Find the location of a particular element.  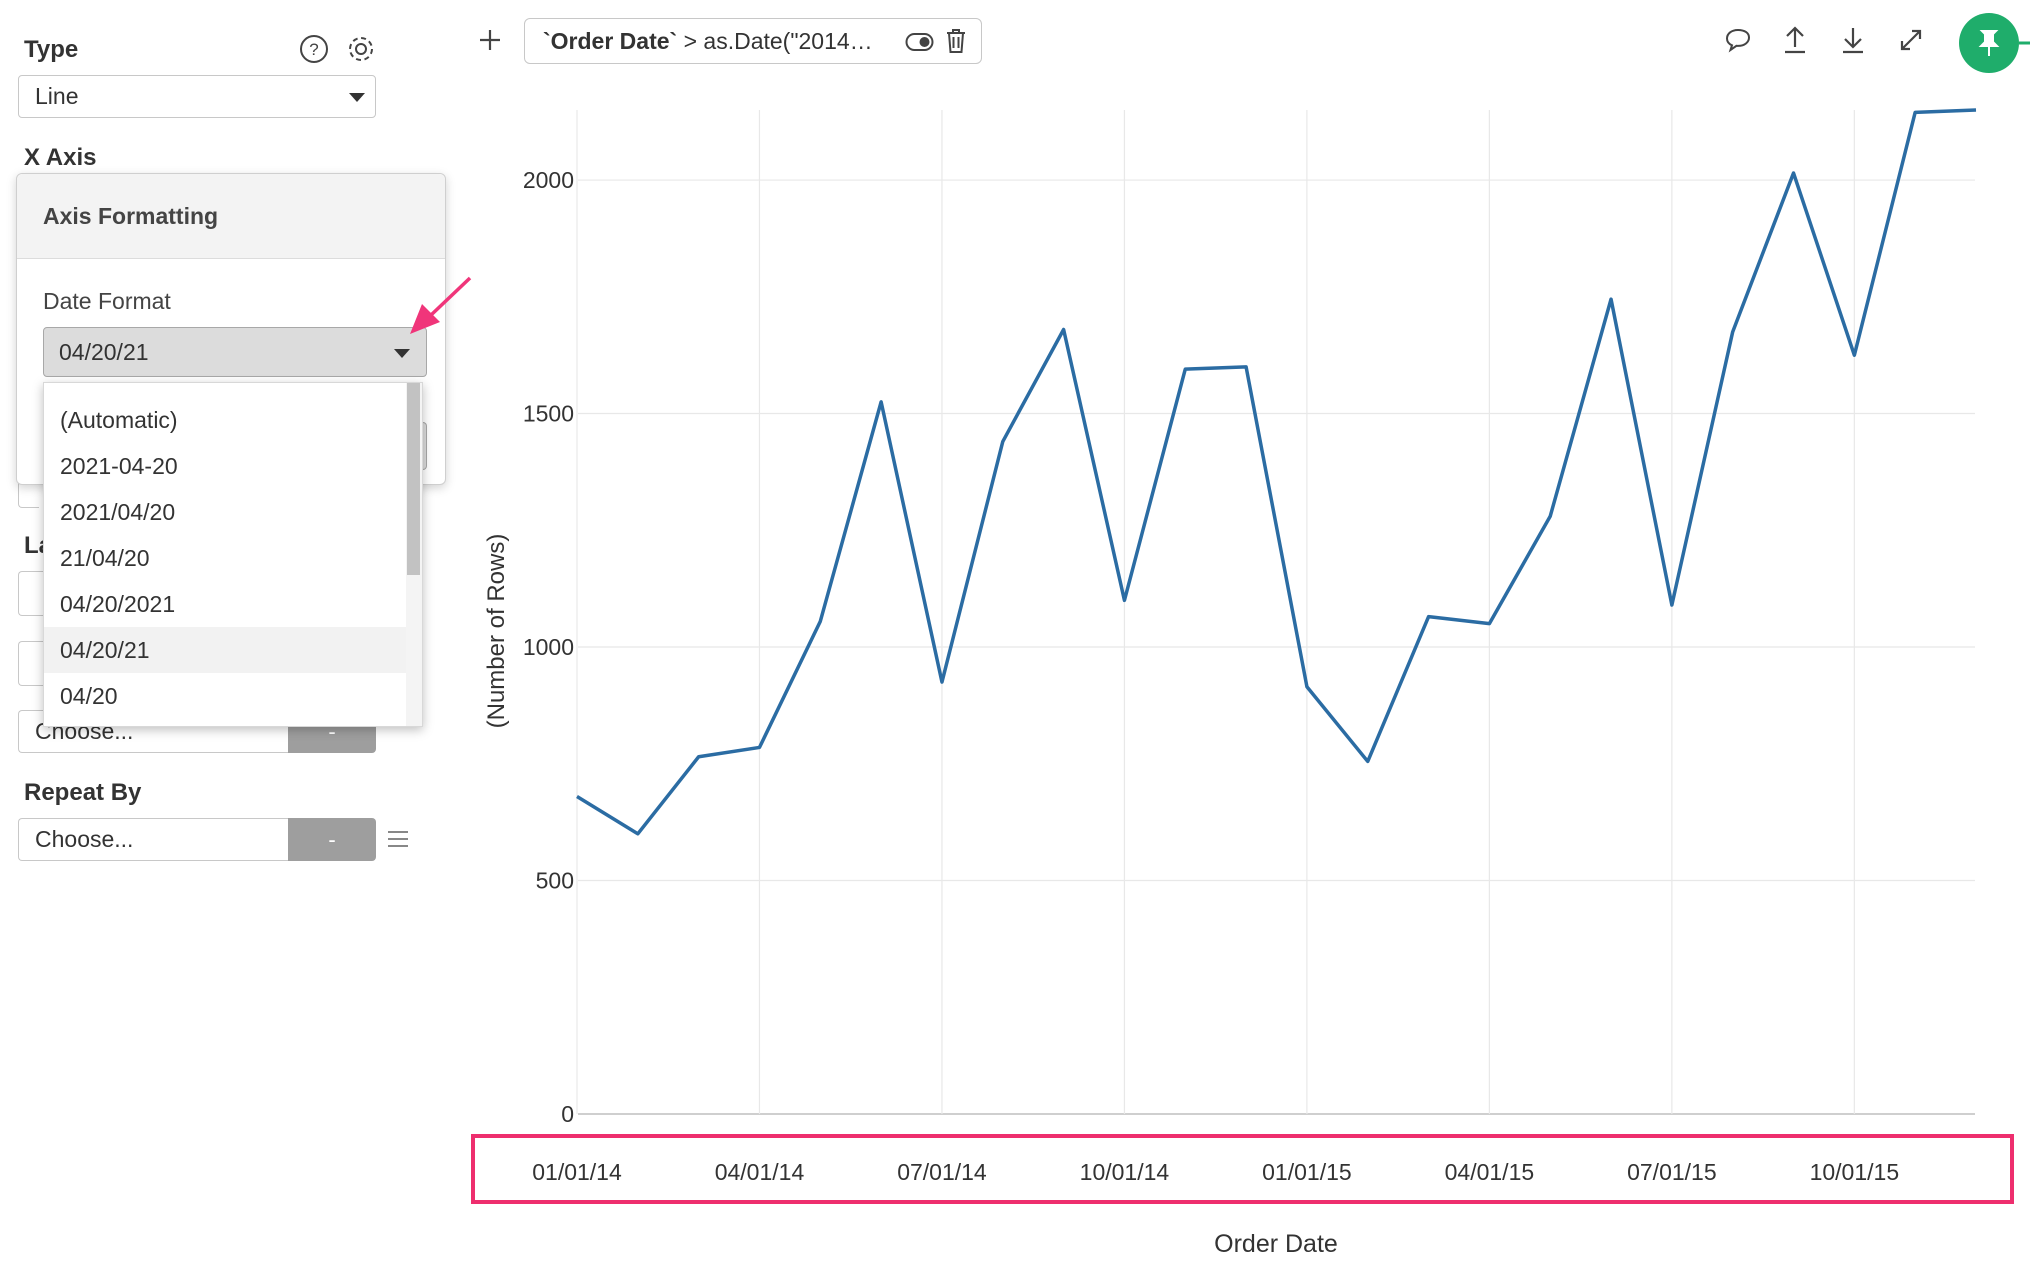

y-tick-label: 500 is located at coordinates (555, 881).